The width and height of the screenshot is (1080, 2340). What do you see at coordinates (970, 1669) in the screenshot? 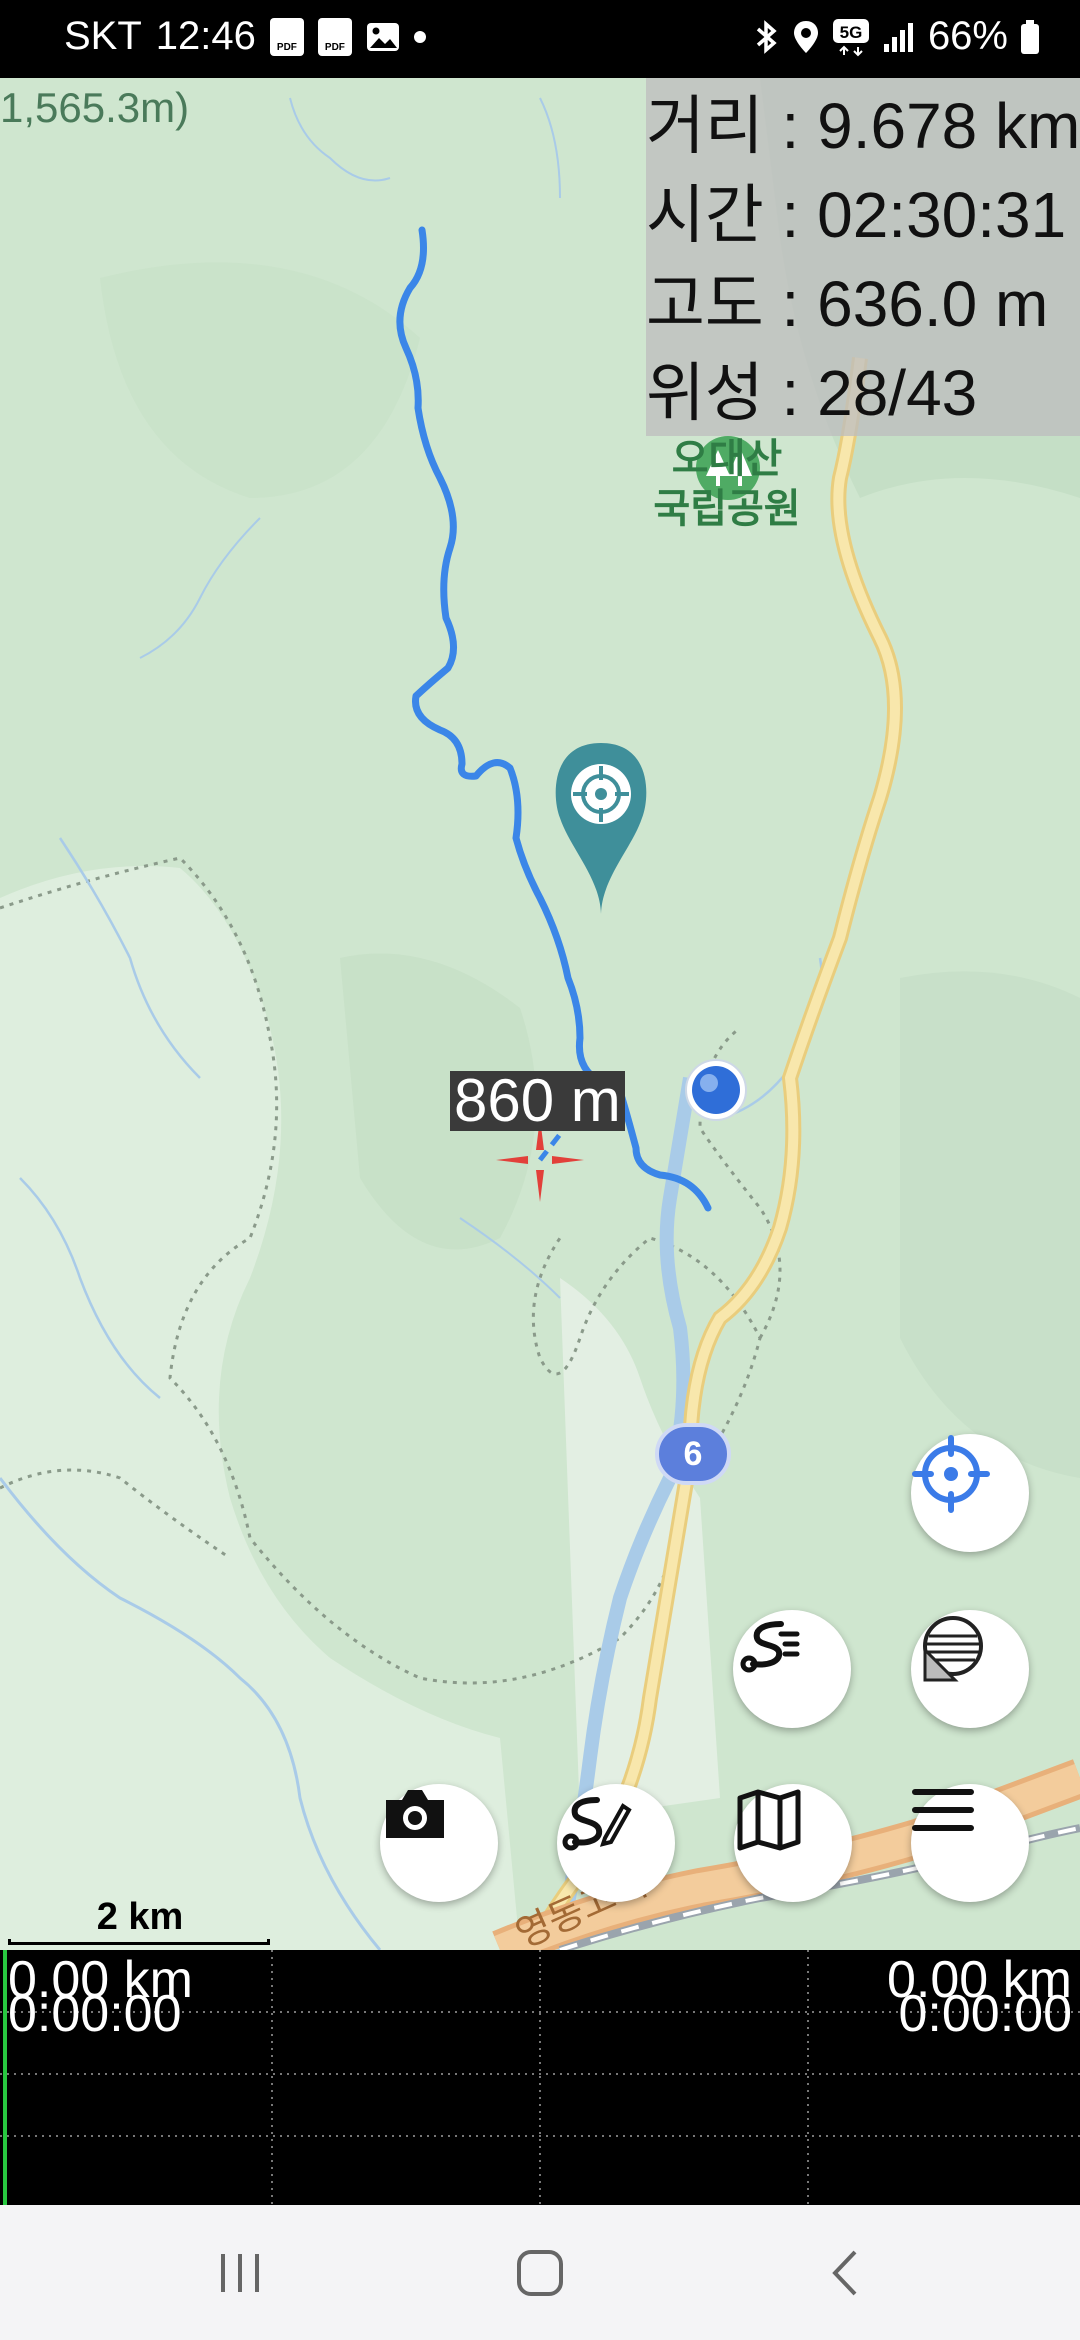
I see `layers-button` at bounding box center [970, 1669].